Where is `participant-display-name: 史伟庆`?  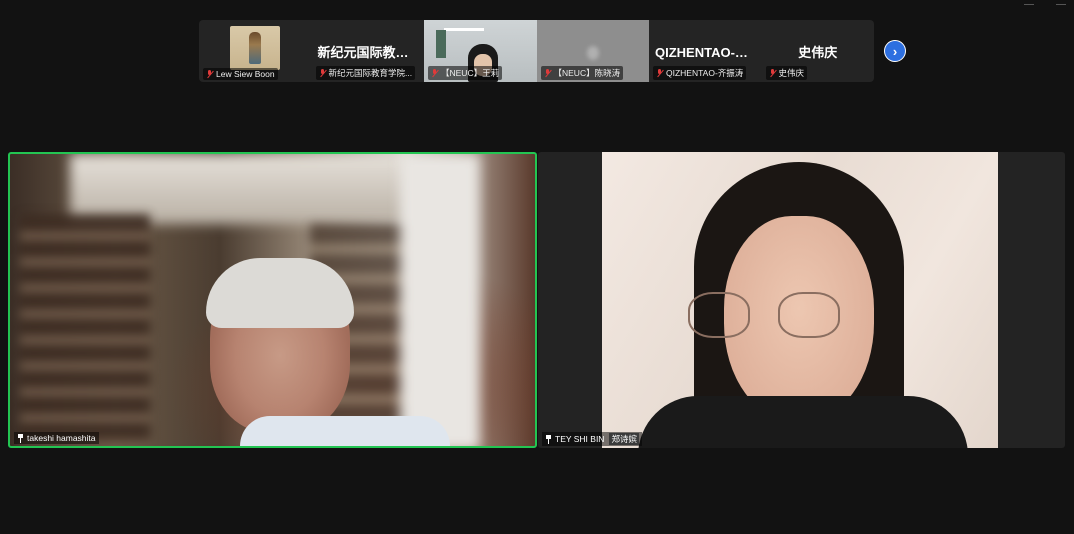 participant-display-name: 史伟庆 is located at coordinates (818, 52).